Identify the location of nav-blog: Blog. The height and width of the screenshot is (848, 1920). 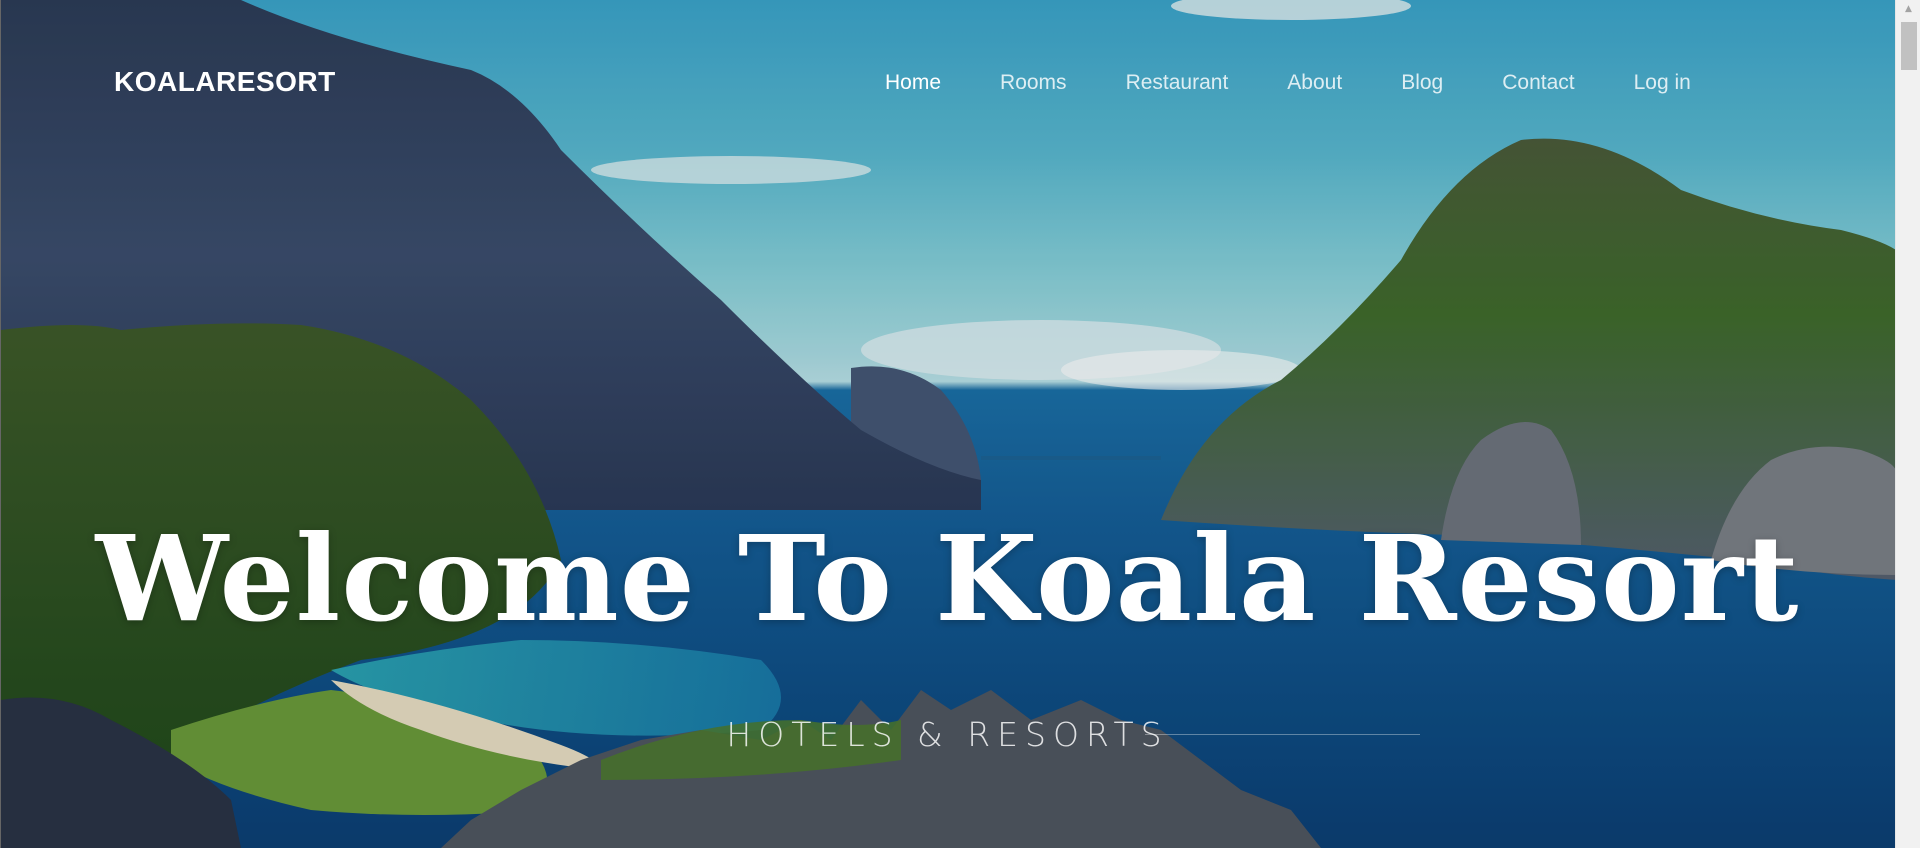
(1422, 83).